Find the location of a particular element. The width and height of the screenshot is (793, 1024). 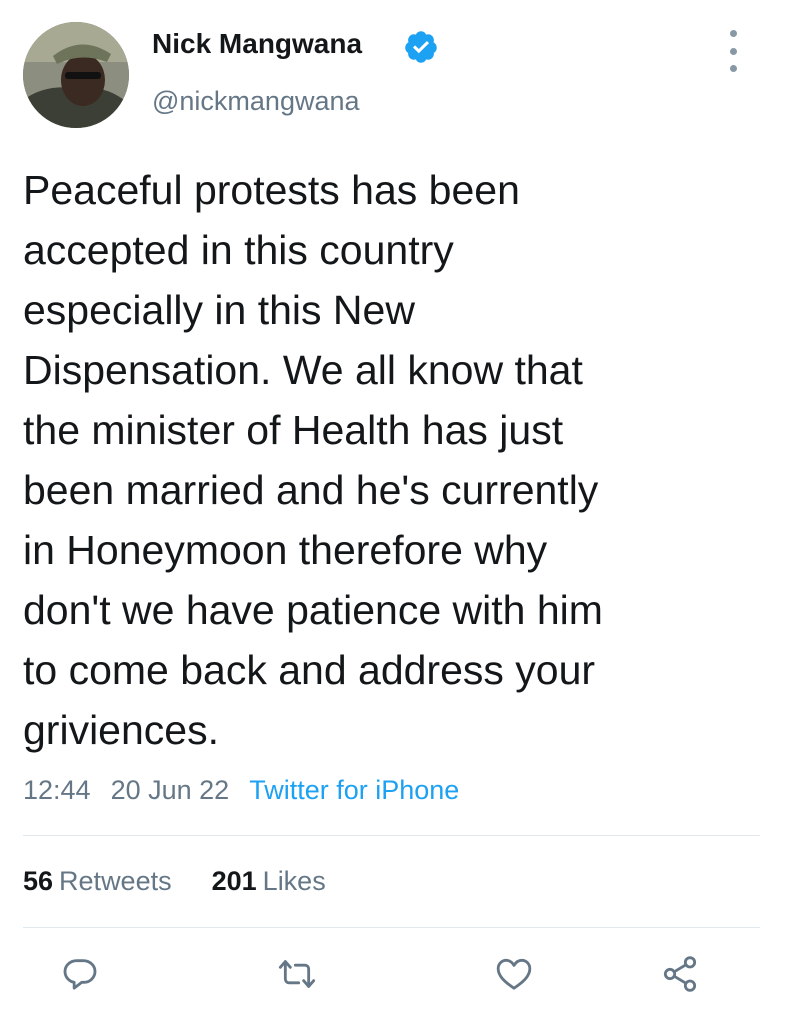

retweets-stat: 56 Retweets is located at coordinates (97, 881).